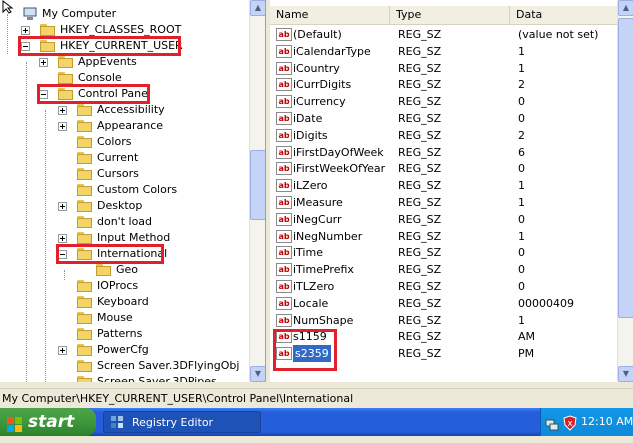  Describe the element at coordinates (451, 84) in the screenshot. I see `value-row: ab iCurrDigits REG_SZ 2` at that location.